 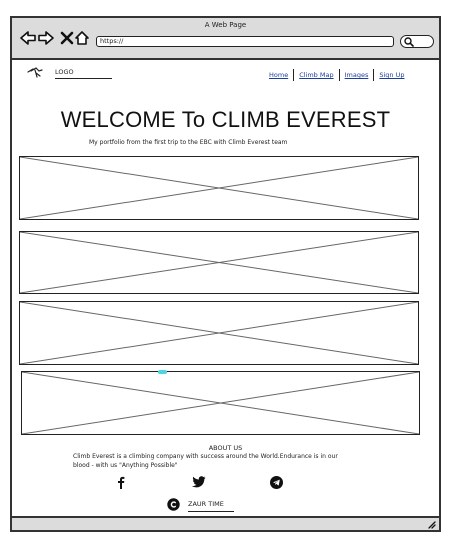 I want to click on twitter-icon, so click(x=199, y=482).